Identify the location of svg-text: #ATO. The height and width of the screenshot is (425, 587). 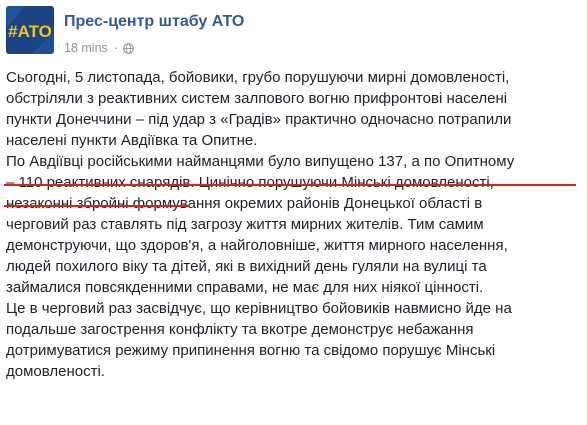
(30, 31).